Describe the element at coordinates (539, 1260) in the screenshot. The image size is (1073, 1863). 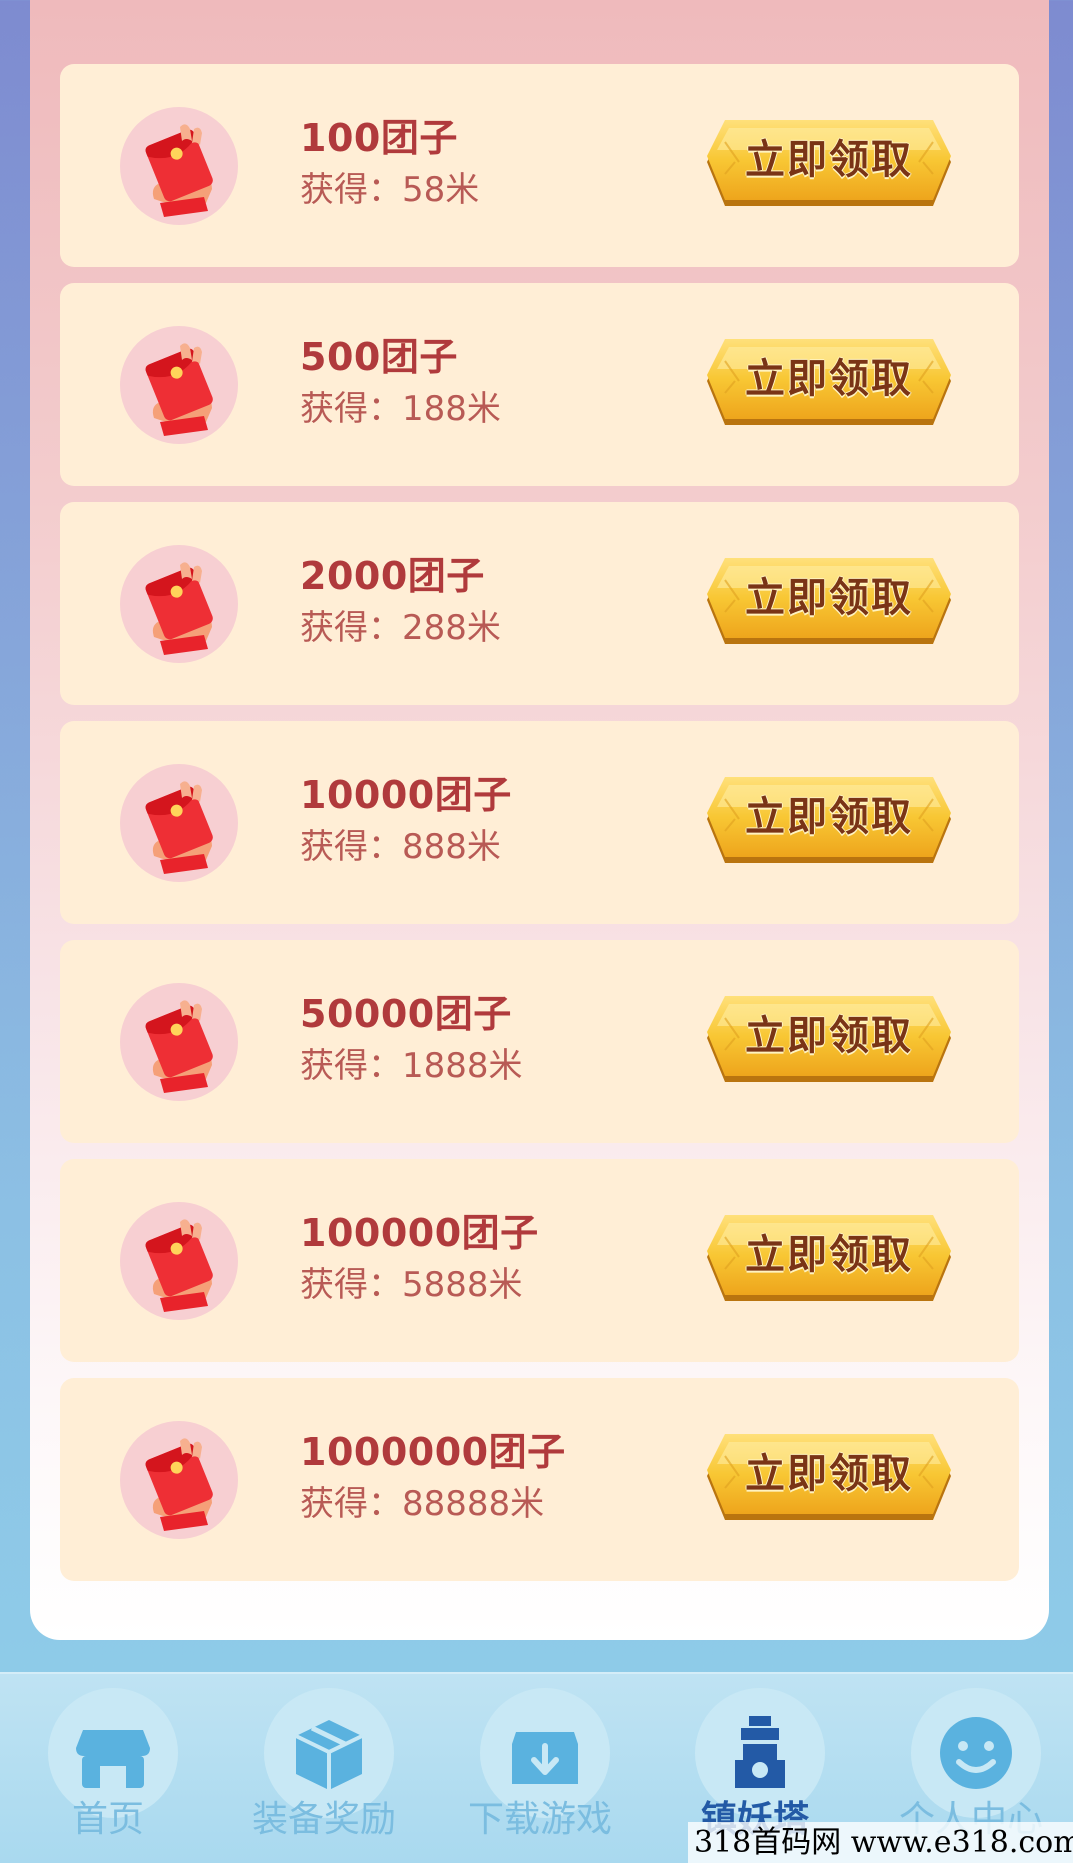
I see `reward-card: 100000团子 获得：5888米 立即领取` at that location.